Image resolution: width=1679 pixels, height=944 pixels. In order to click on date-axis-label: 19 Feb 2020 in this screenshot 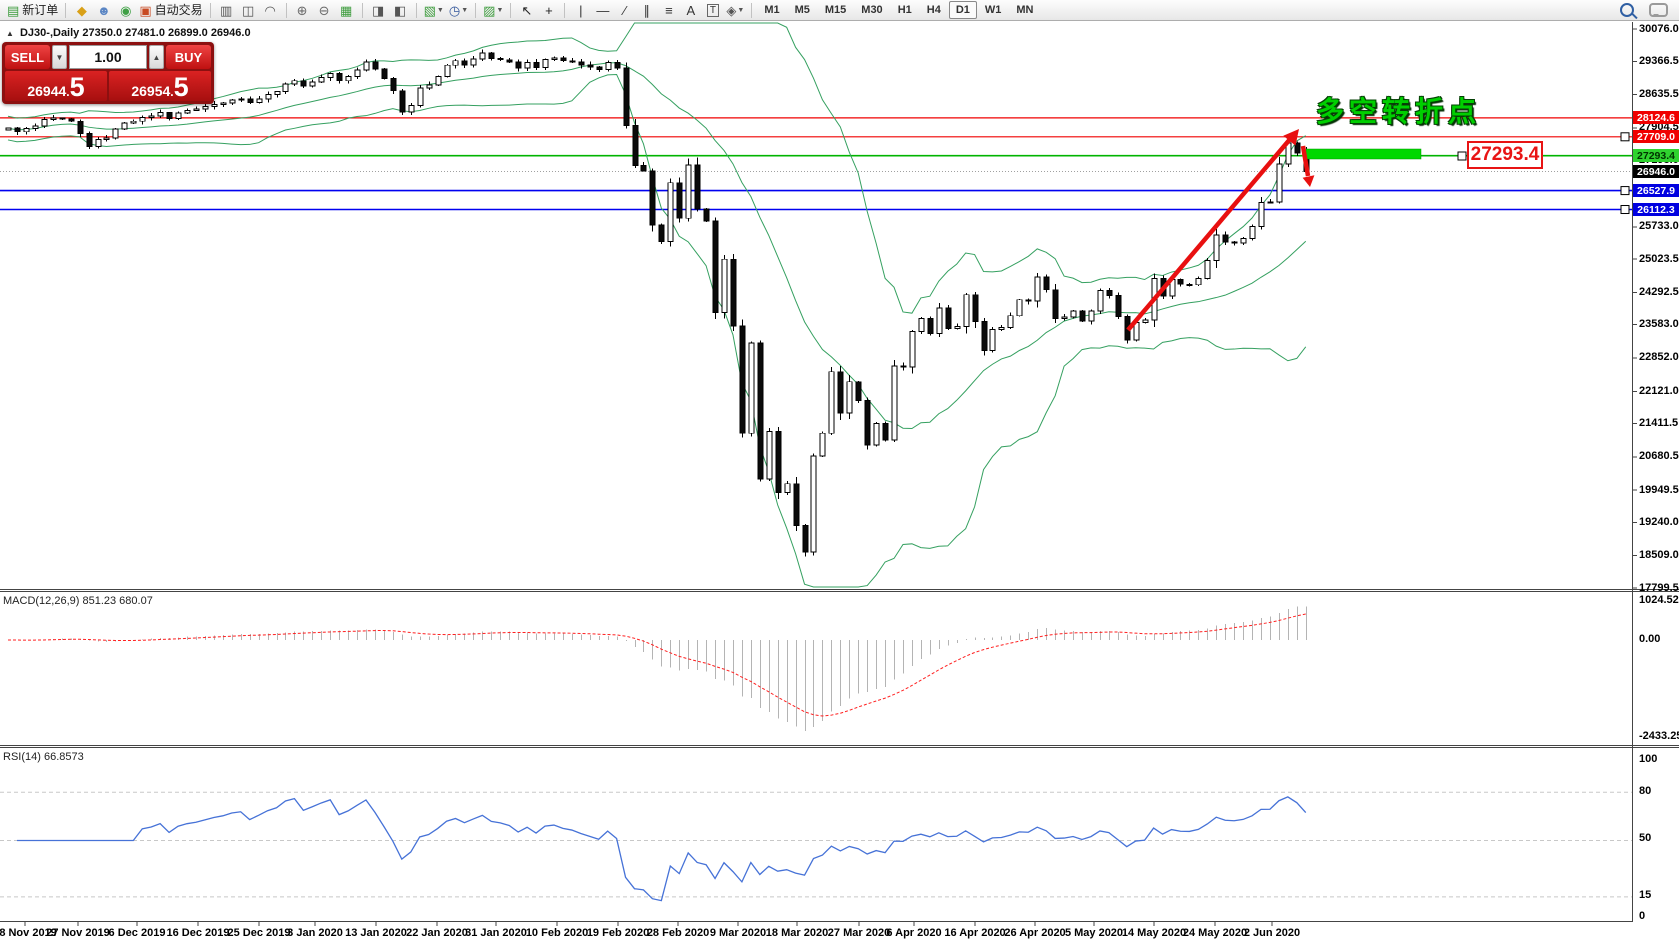, I will do `click(618, 933)`.